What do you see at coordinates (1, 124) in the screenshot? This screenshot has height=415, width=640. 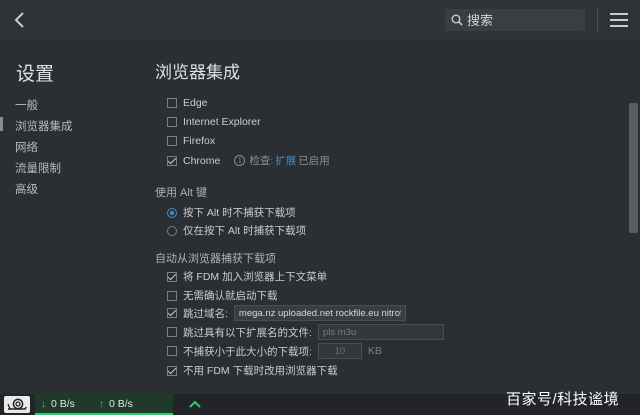 I see `active-item-indicator` at bounding box center [1, 124].